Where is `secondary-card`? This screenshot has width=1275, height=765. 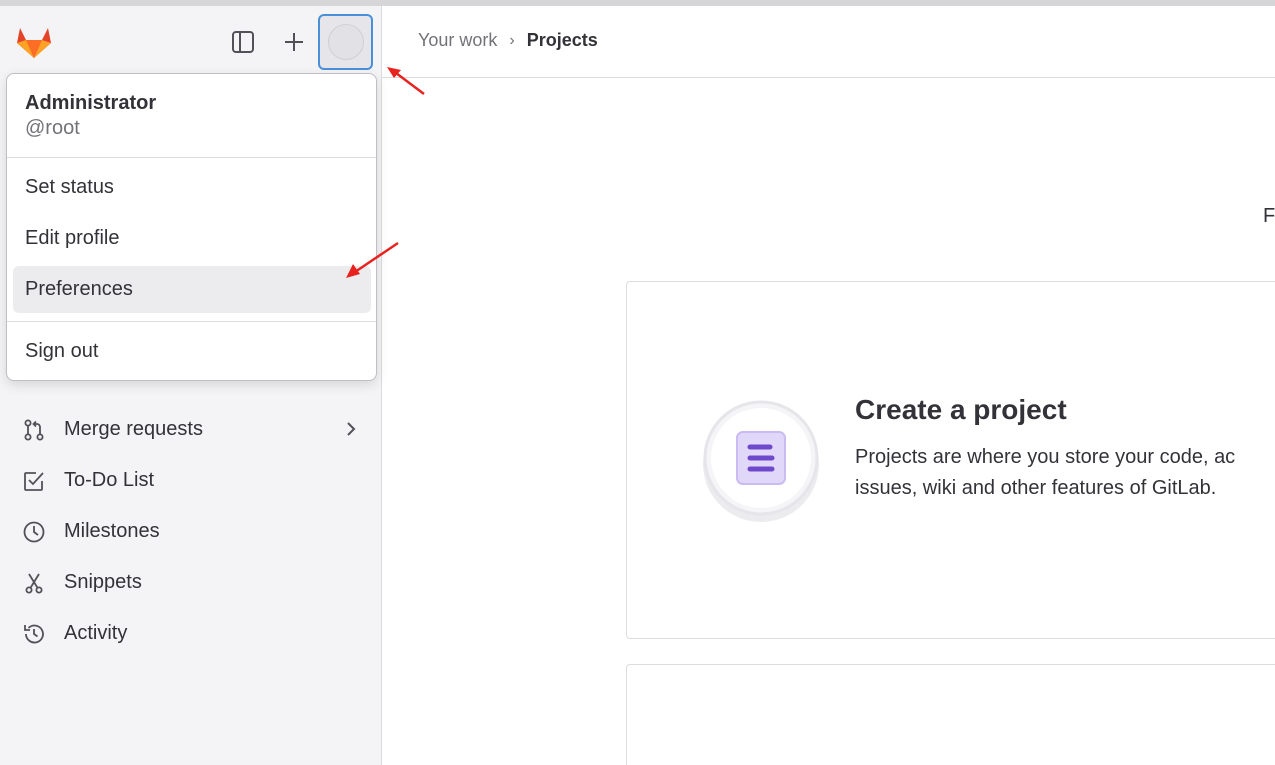 secondary-card is located at coordinates (950, 714).